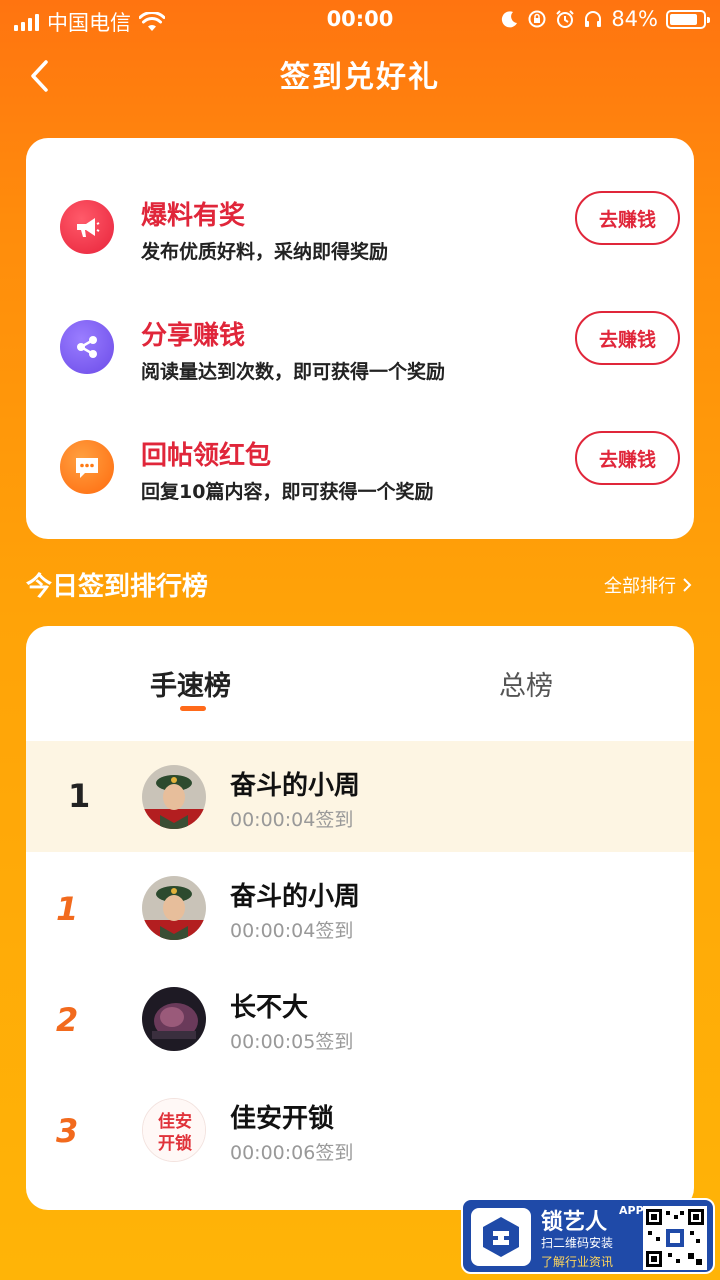  I want to click on rank-row: 3 佳安 开锁 佳安开锁 00:00:06签到, so click(360, 1129).